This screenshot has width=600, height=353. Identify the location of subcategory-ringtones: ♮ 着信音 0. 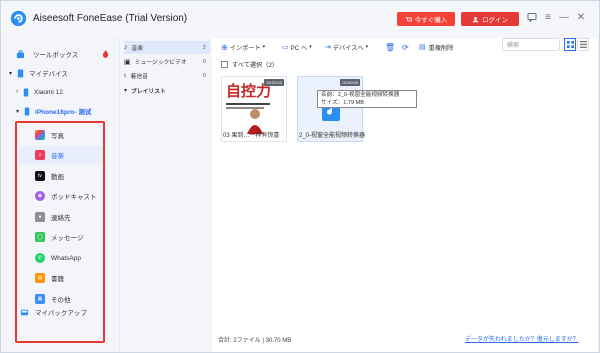
(167, 75).